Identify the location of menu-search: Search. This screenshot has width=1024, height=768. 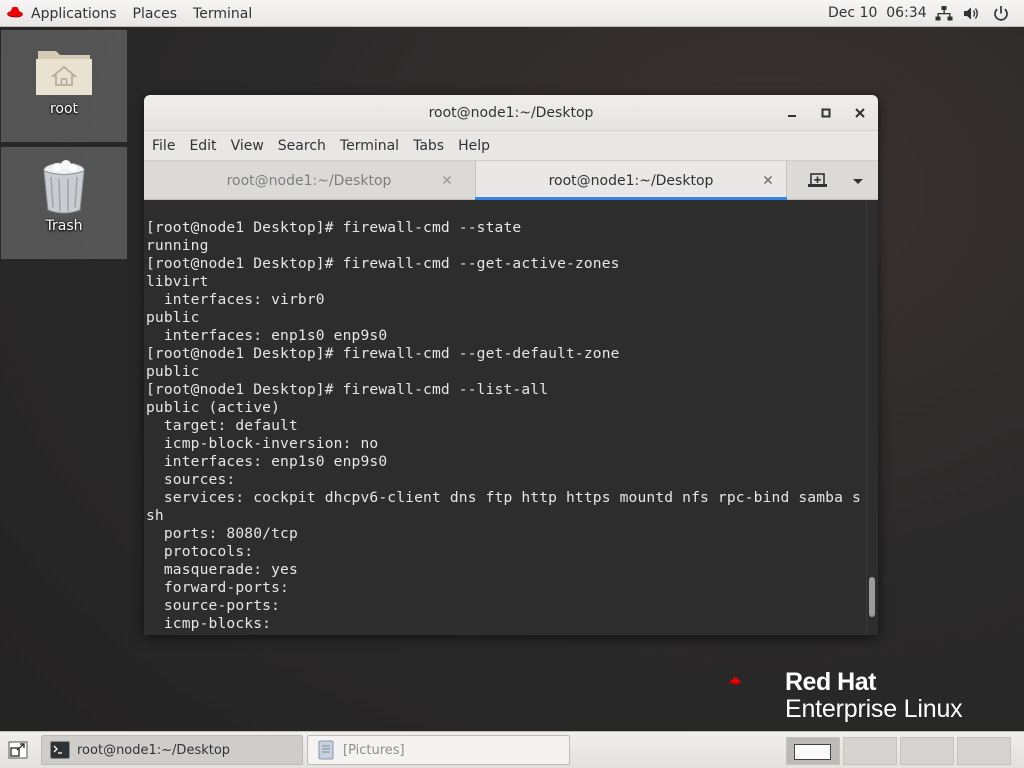
(302, 146).